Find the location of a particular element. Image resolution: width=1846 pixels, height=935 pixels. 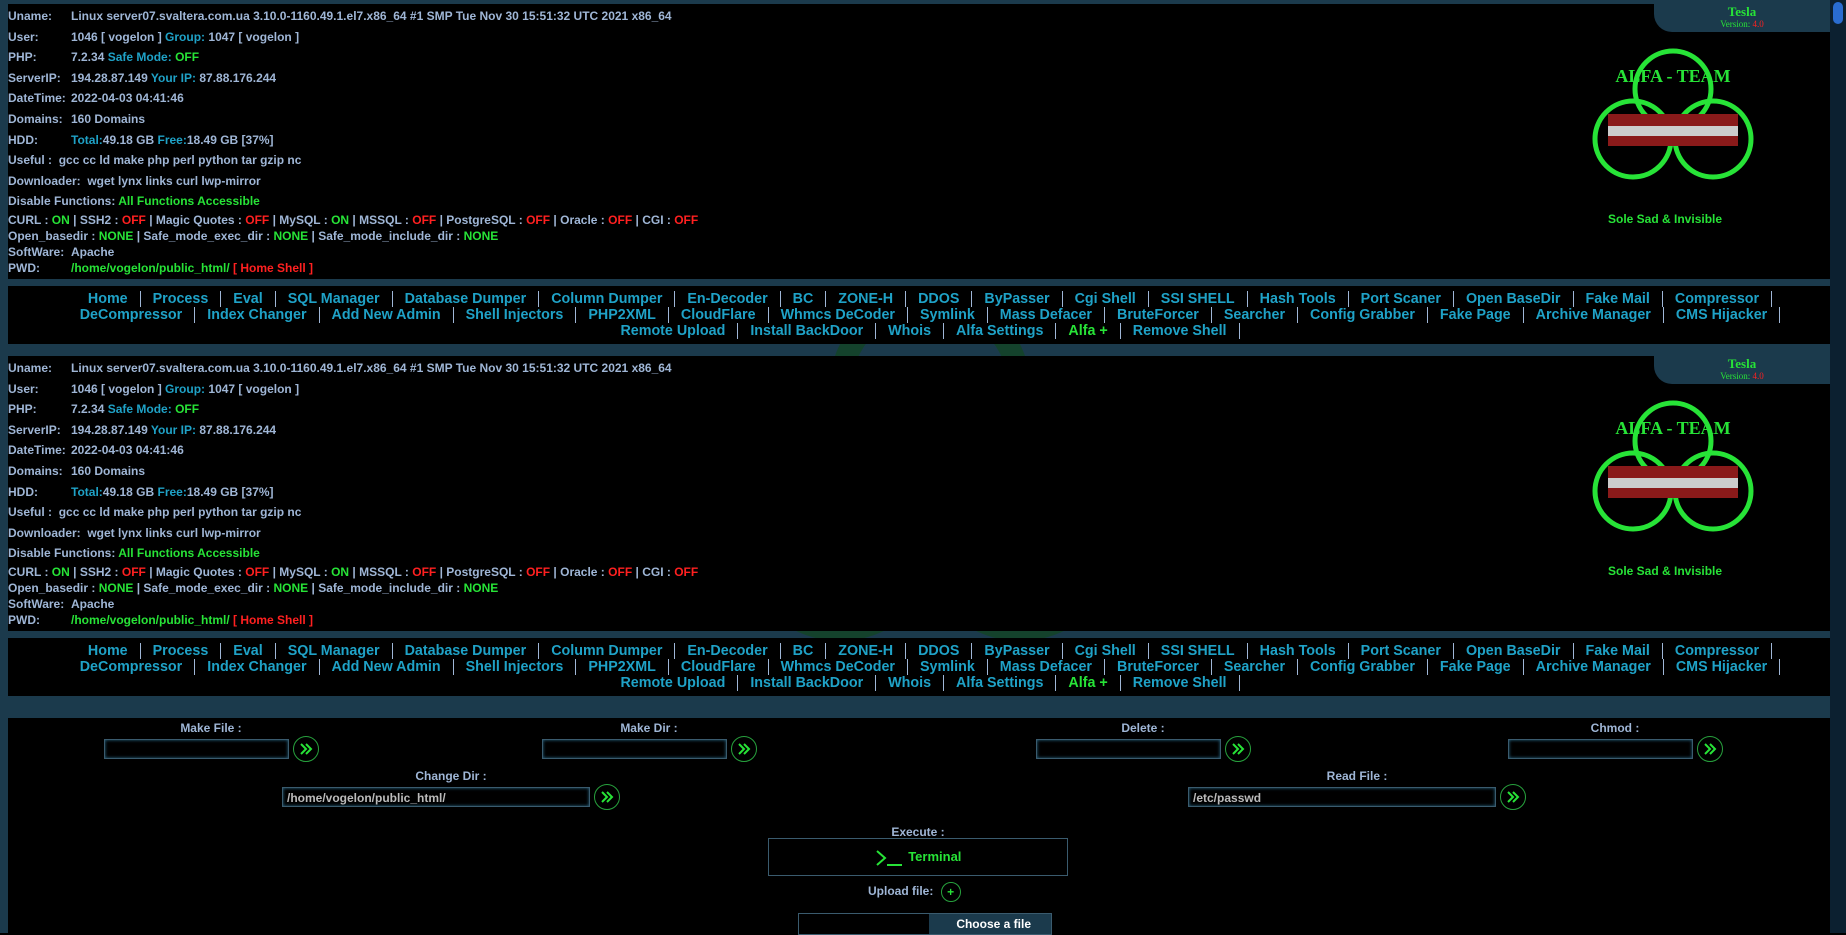

choose-file-button: Choose a file is located at coordinates (990, 924).